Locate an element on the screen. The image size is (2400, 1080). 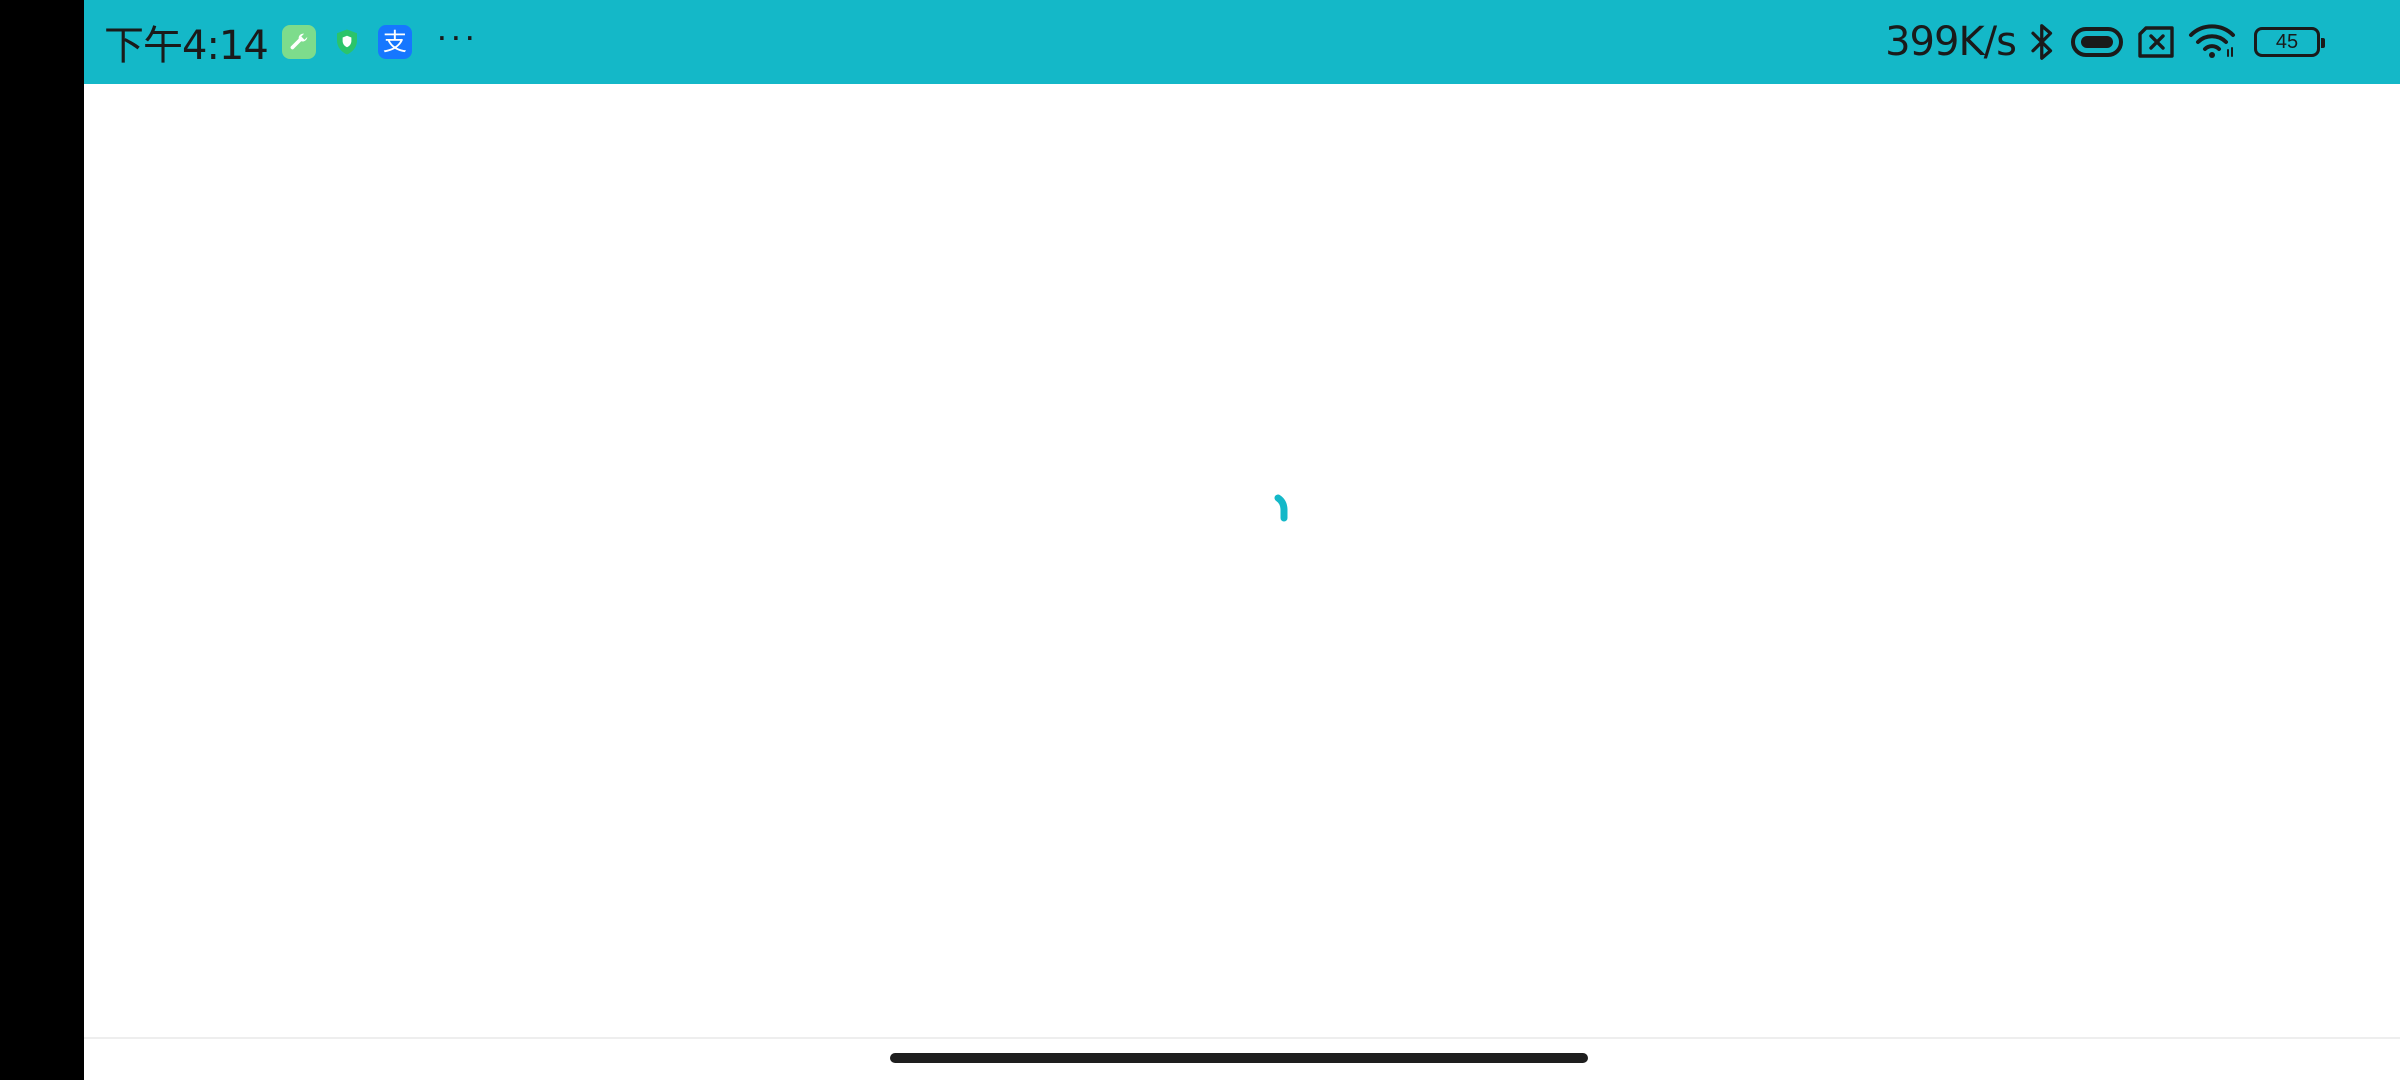
status-bar: 下午4:14 支 ··· 399K/s 45 is located at coordinates (1242, 42).